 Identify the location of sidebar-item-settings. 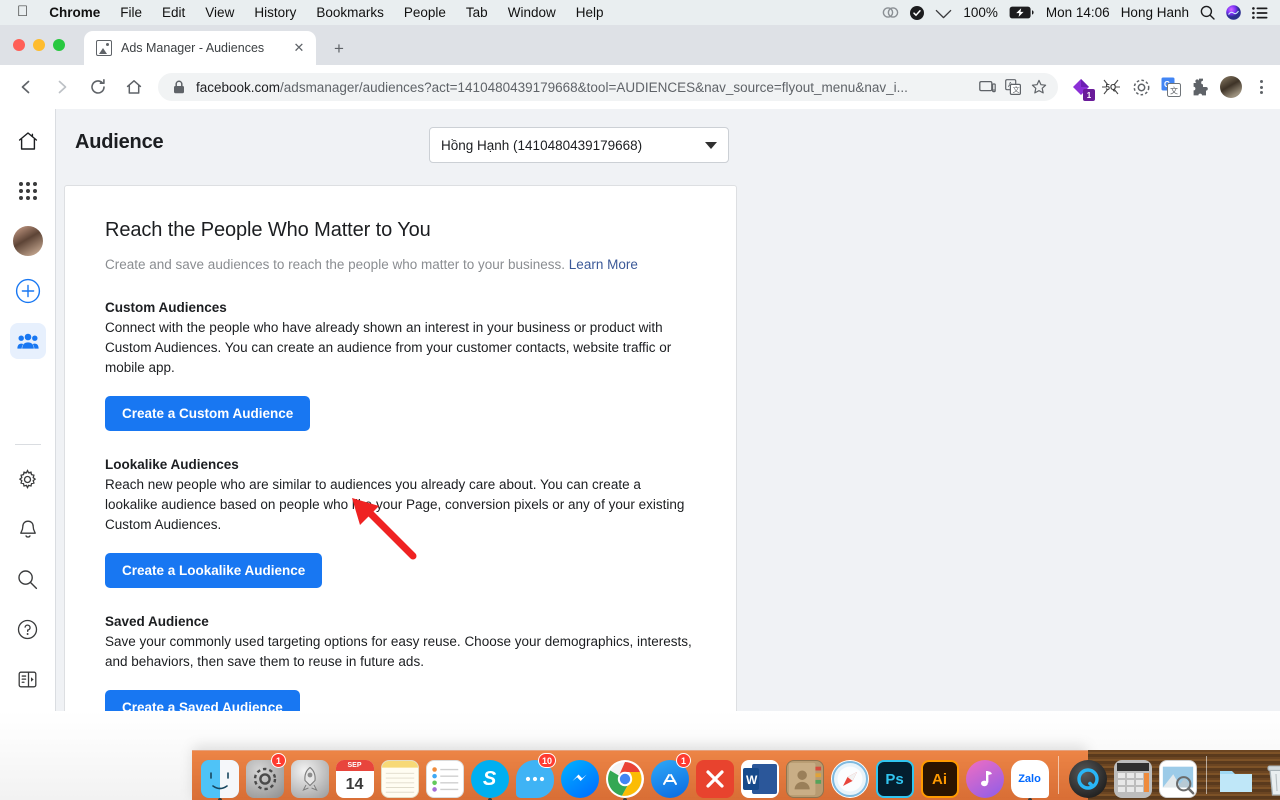
(28, 479).